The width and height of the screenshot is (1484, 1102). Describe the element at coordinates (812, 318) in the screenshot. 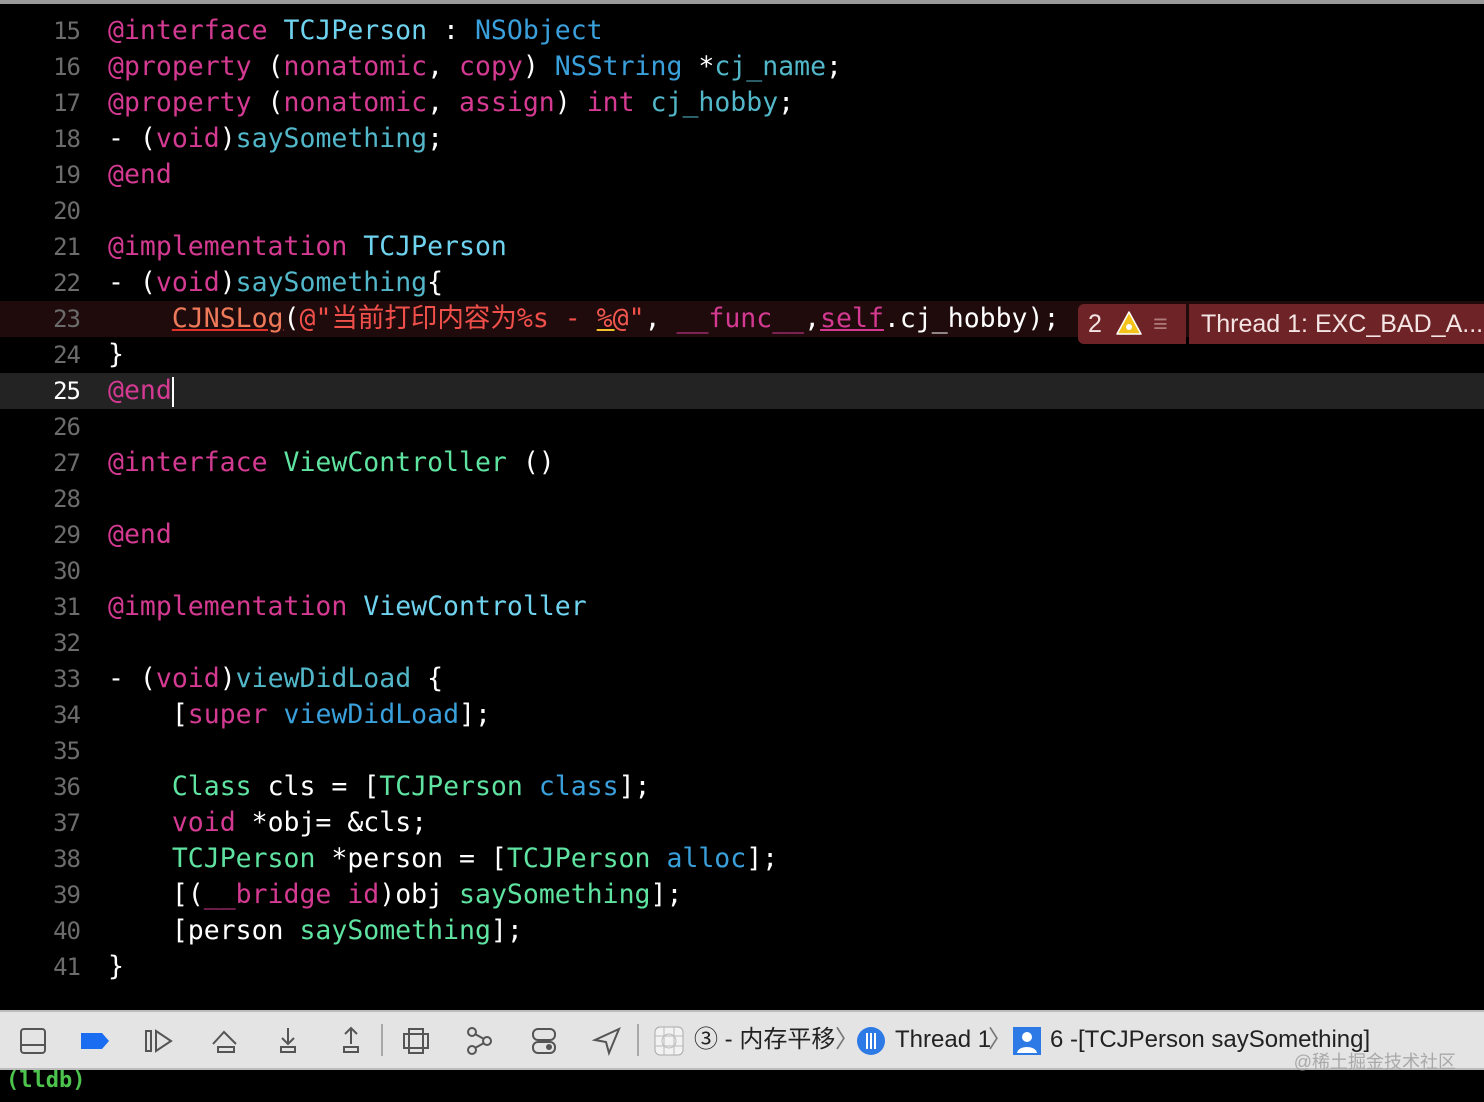

I see `code-token: ,` at that location.